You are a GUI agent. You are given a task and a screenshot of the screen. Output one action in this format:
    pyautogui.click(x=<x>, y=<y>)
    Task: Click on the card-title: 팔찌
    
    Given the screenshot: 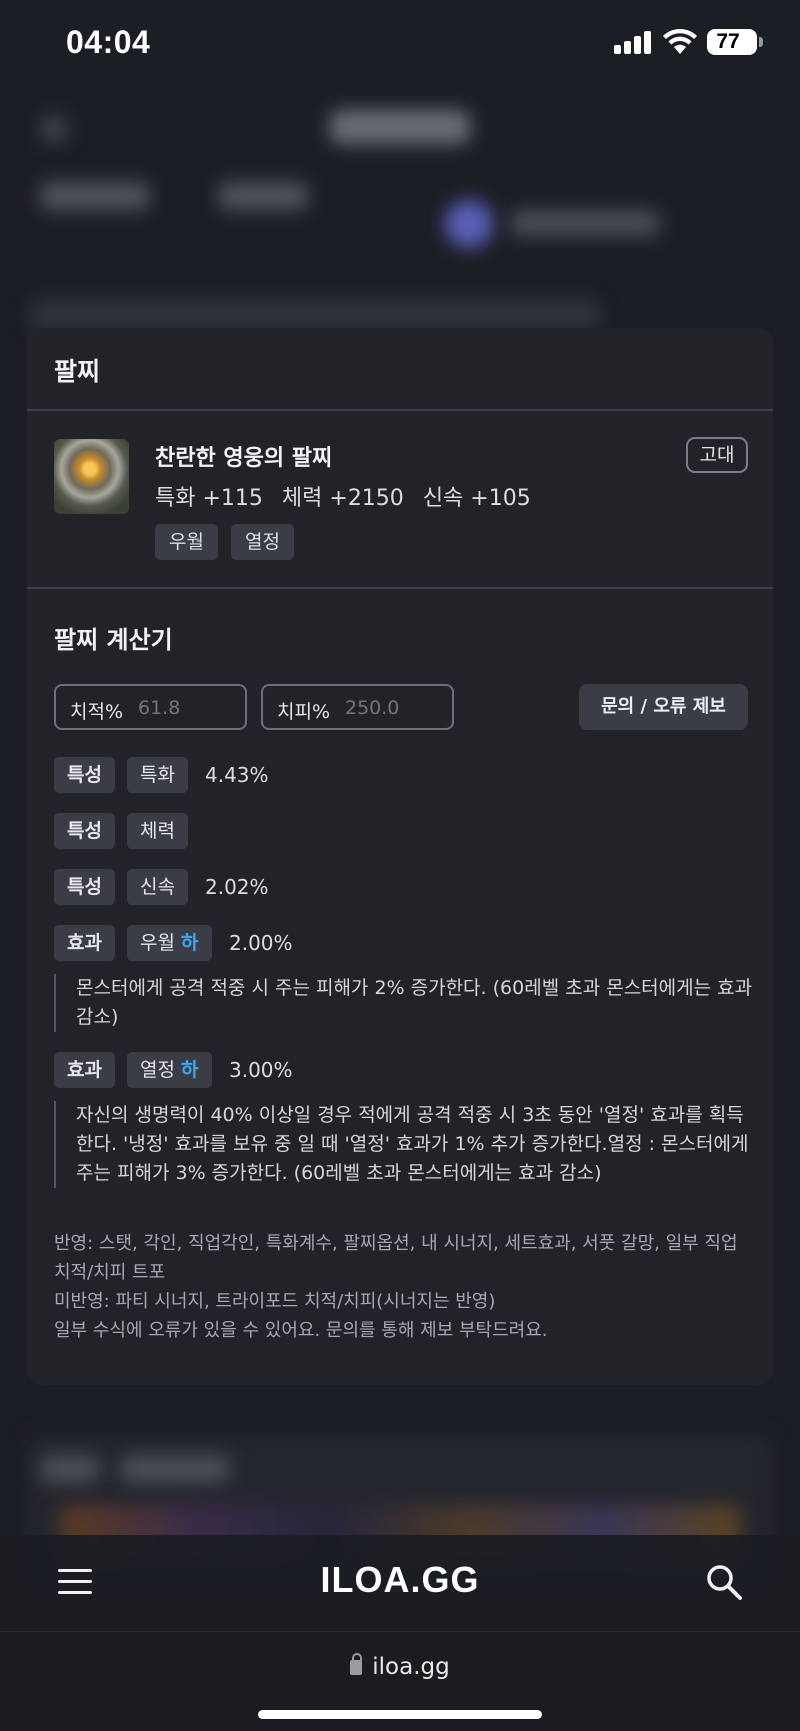 What is the action you would take?
    pyautogui.click(x=77, y=371)
    